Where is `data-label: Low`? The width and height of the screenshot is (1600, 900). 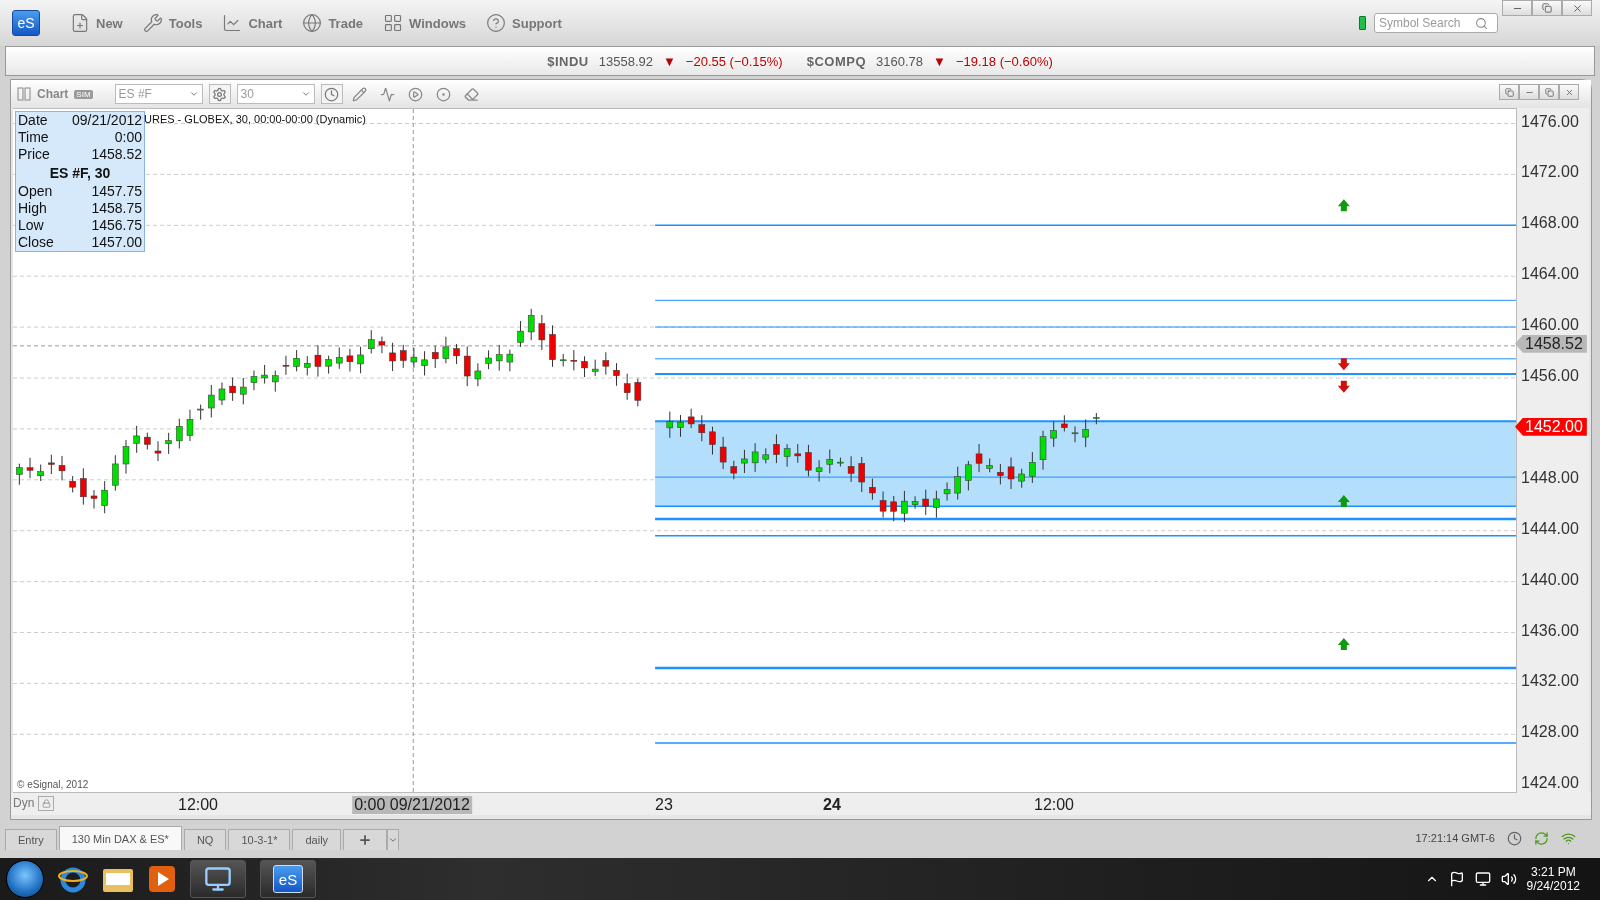 data-label: Low is located at coordinates (31, 225).